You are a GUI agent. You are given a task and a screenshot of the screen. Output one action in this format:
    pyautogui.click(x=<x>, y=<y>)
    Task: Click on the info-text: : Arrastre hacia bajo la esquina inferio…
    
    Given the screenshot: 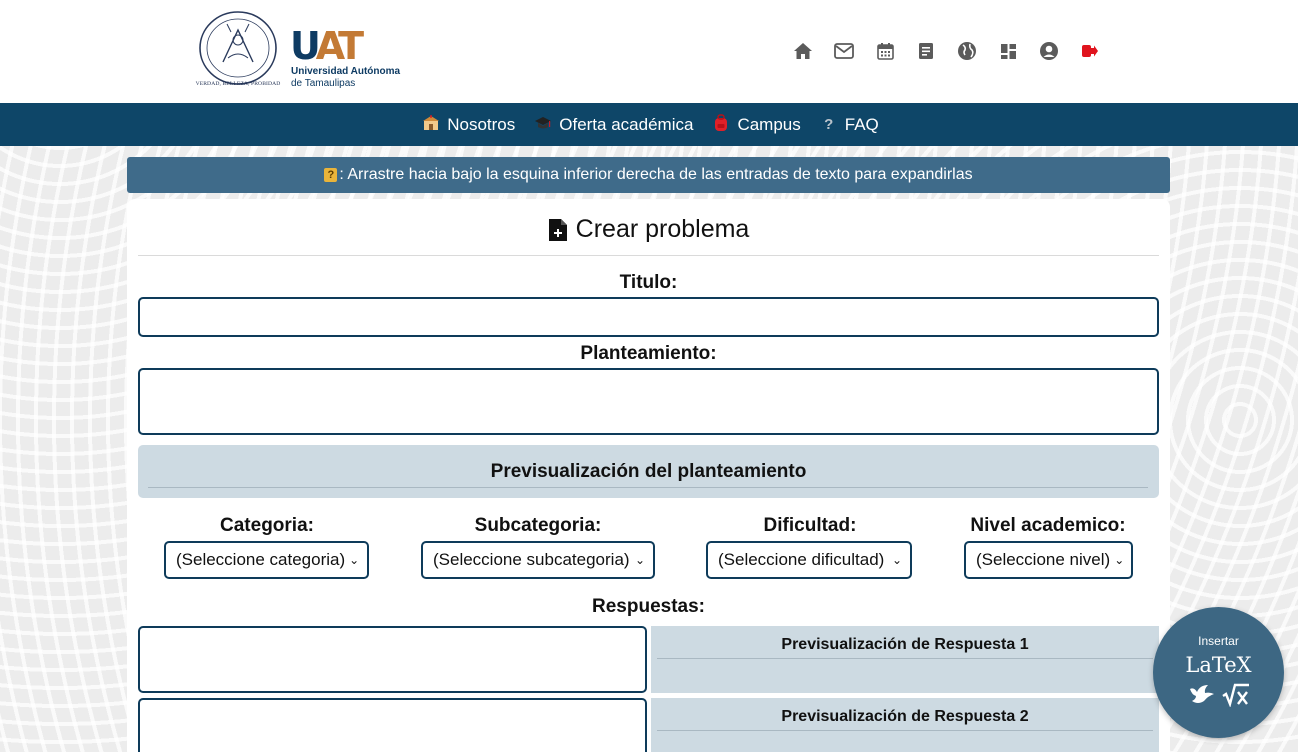 What is the action you would take?
    pyautogui.click(x=656, y=174)
    